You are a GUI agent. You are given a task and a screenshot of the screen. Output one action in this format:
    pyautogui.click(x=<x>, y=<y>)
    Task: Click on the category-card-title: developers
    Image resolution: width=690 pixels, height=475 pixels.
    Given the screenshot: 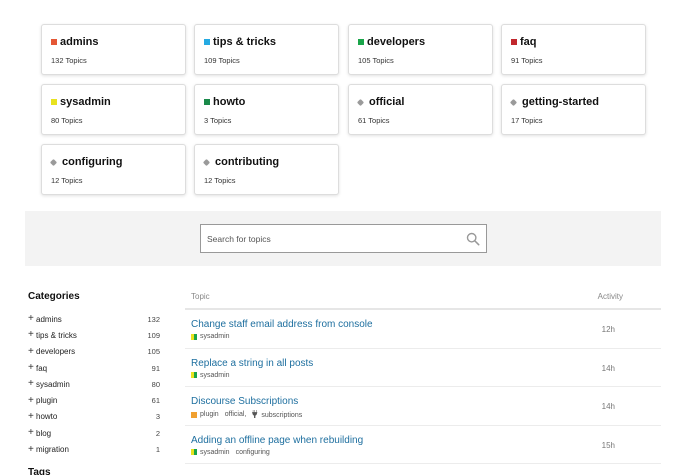 What is the action you would take?
    pyautogui.click(x=420, y=42)
    